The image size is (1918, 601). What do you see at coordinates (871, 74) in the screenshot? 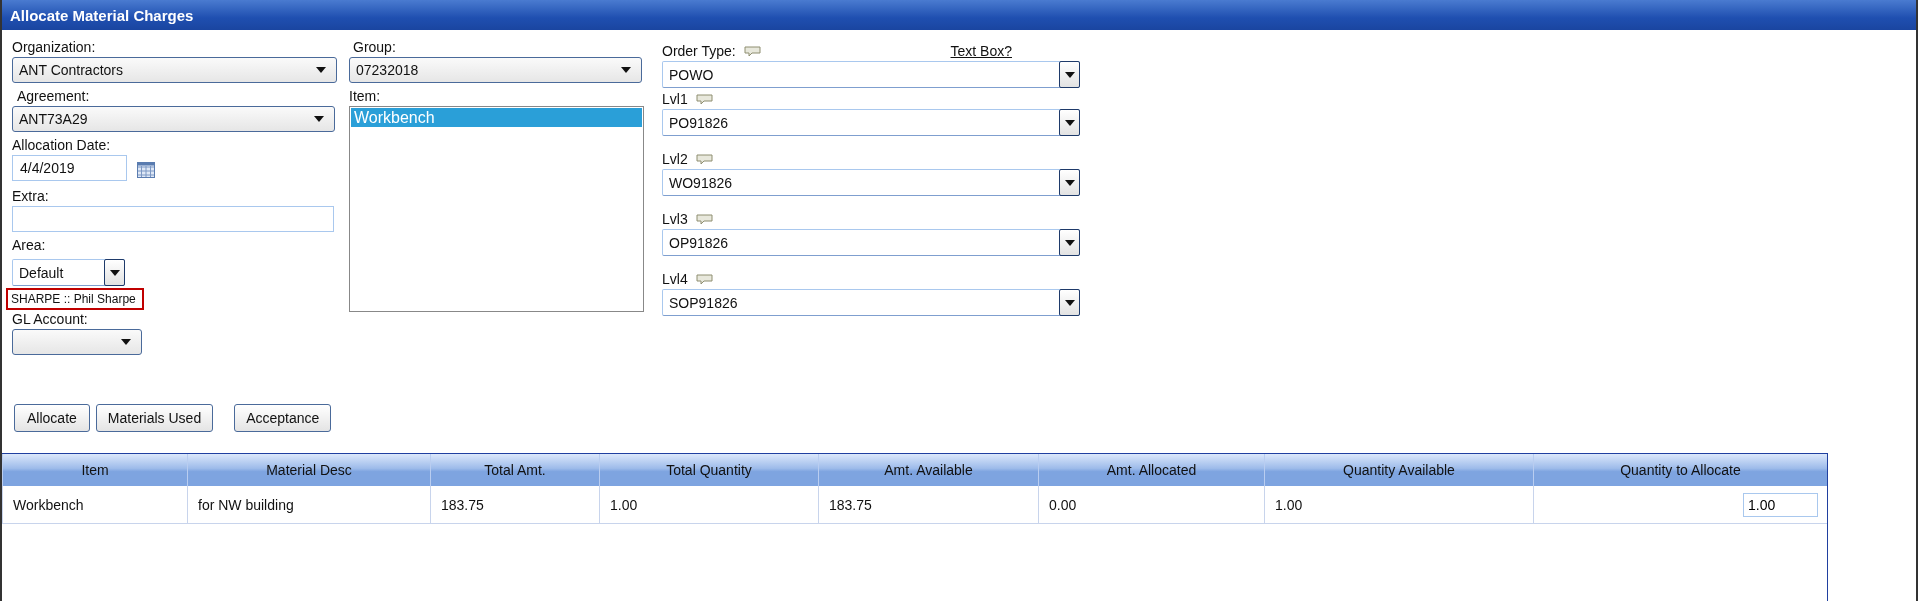
I see `order-type-select: POWO` at bounding box center [871, 74].